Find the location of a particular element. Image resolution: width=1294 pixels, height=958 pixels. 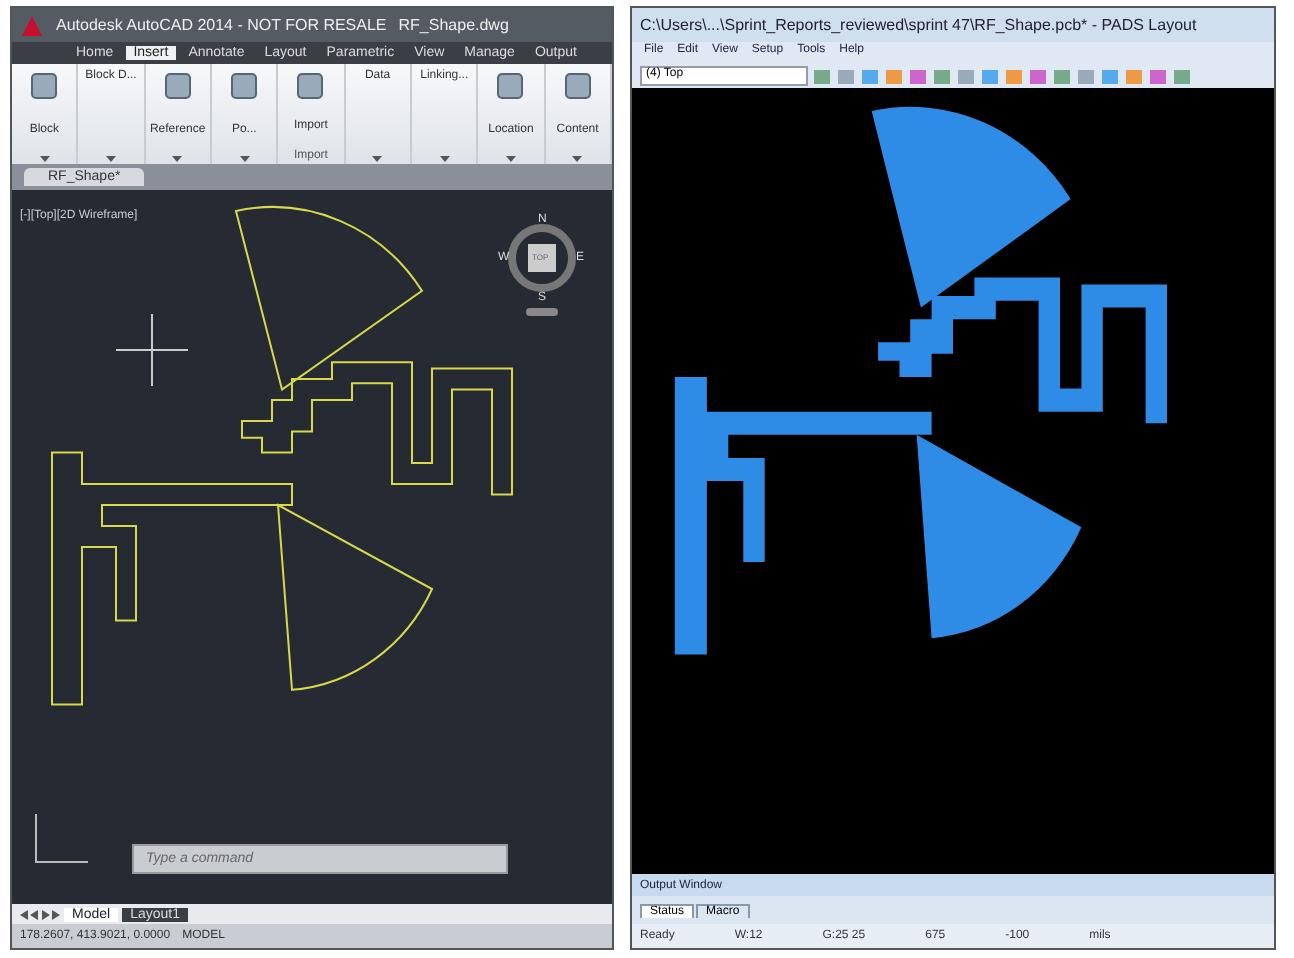

file-name: RF_Shape.dwg is located at coordinates (453, 25).